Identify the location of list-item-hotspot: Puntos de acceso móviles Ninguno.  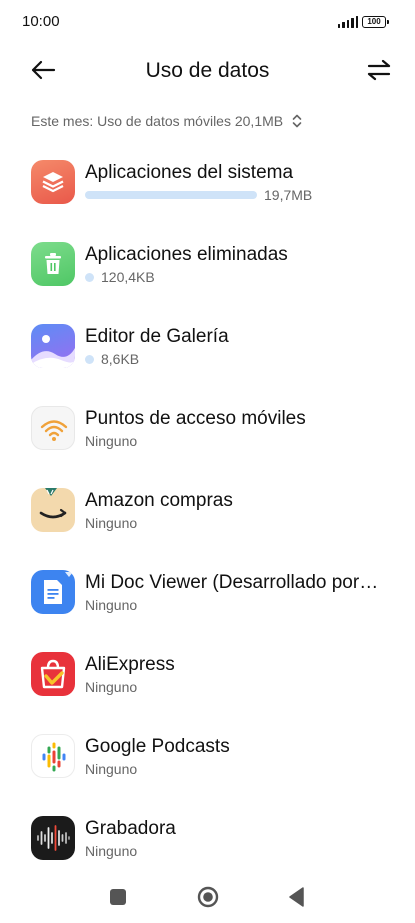
(207, 437).